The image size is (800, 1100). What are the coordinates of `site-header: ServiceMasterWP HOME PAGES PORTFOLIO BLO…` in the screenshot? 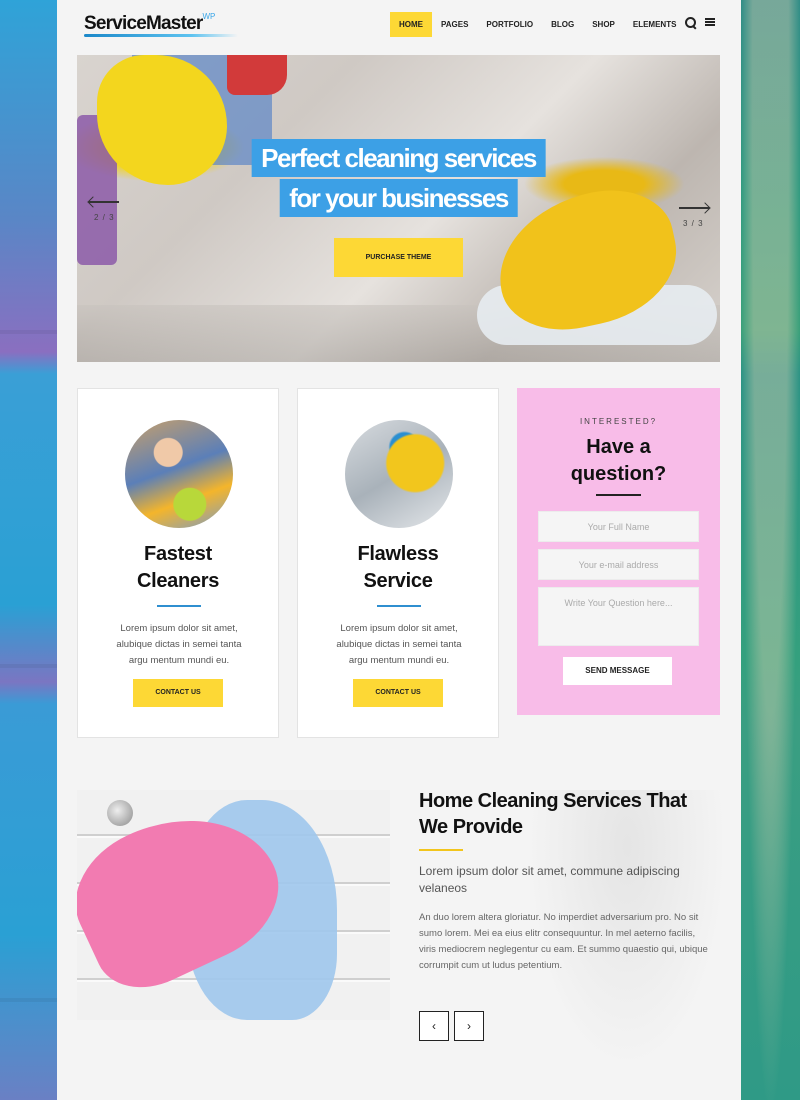 It's located at (399, 26).